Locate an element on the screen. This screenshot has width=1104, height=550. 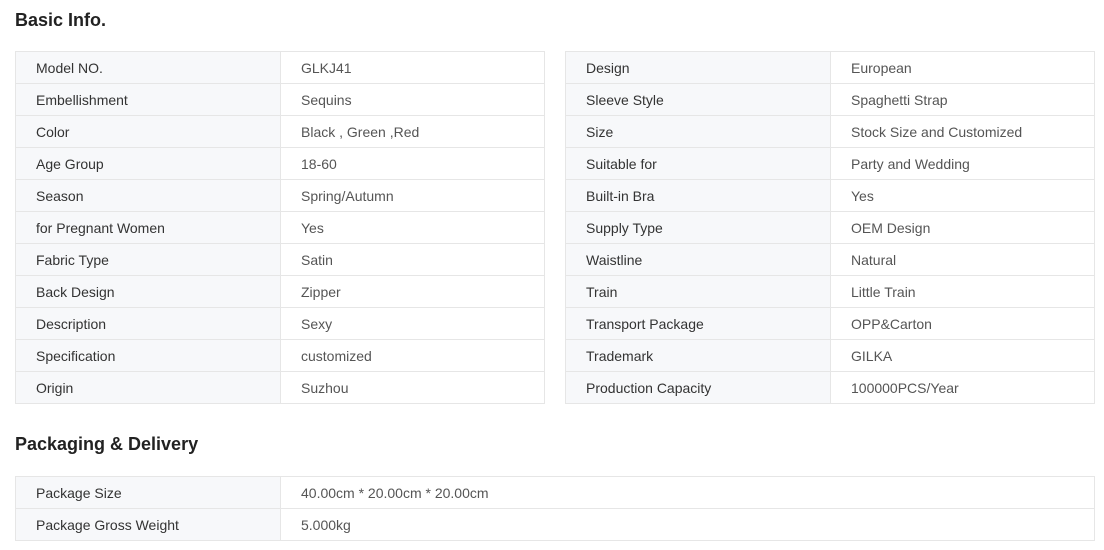
basic-info-row: Trademark GILKA is located at coordinates (830, 355).